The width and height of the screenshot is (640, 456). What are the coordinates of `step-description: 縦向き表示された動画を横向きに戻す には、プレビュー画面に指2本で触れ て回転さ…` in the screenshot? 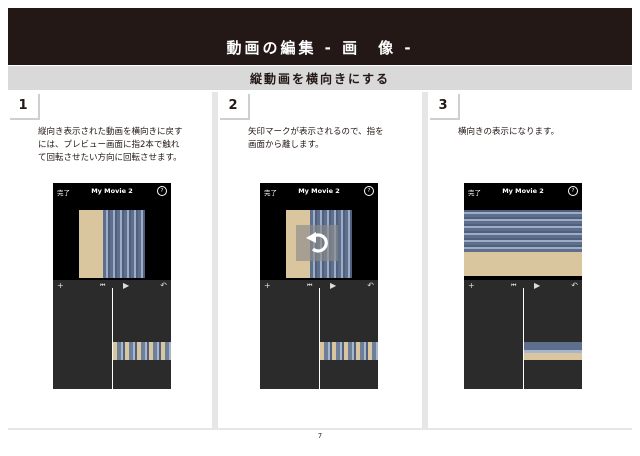 It's located at (122, 145).